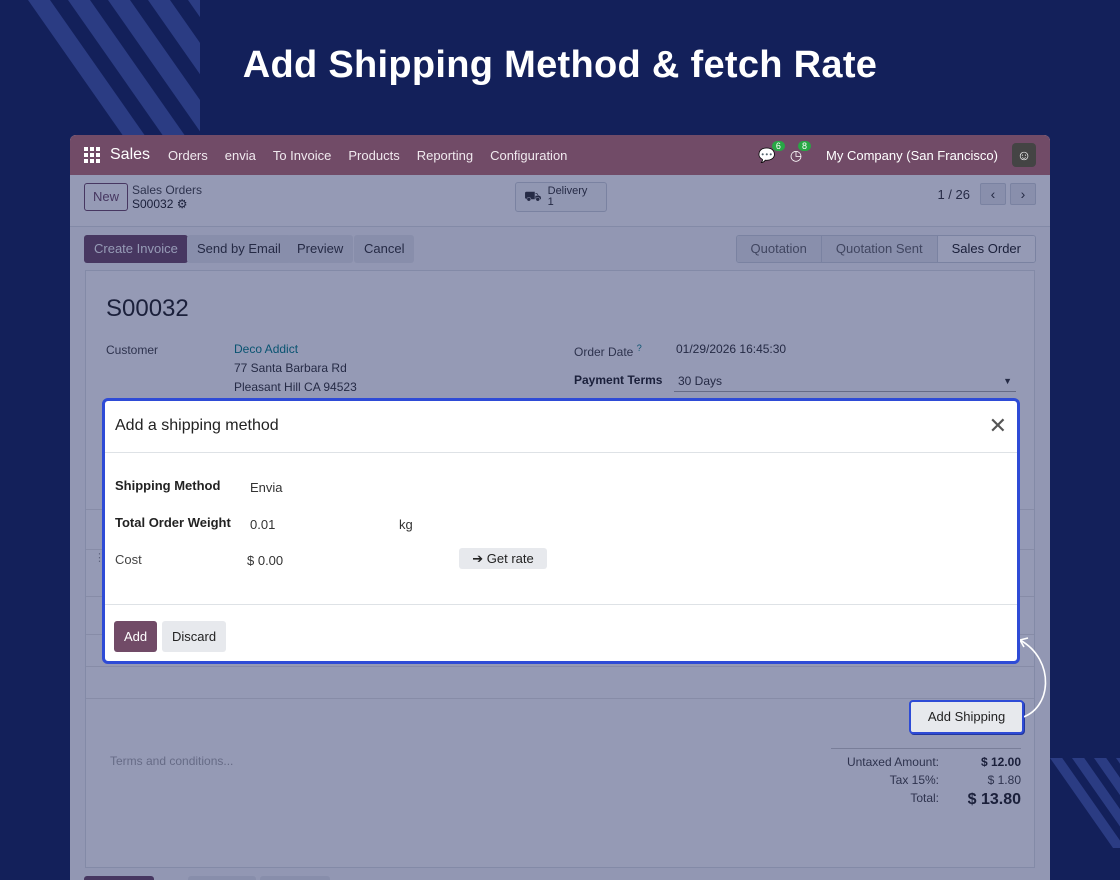 Image resolution: width=1120 pixels, height=880 pixels. What do you see at coordinates (805, 145) in the screenshot?
I see `activities-badge: 8` at bounding box center [805, 145].